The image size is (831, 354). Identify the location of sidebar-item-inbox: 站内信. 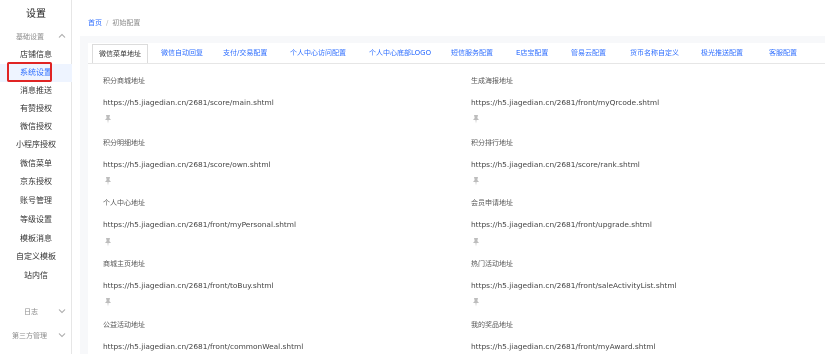
(36, 276).